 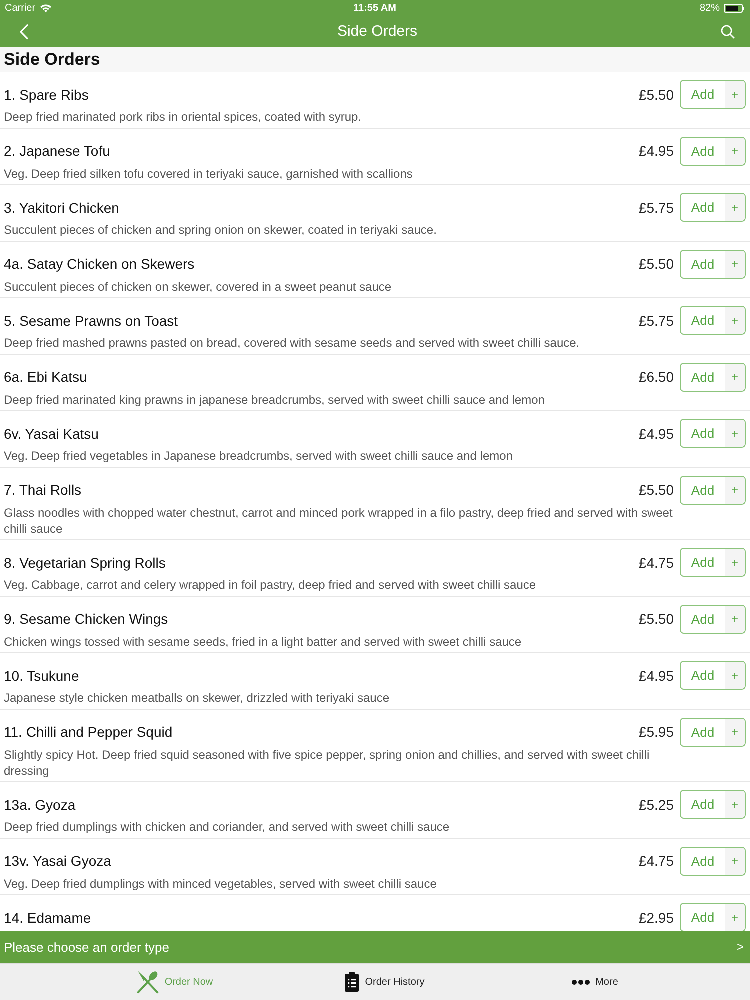 What do you see at coordinates (89, 732) in the screenshot?
I see `item-name: 11. Chilli and Pepper Squid` at bounding box center [89, 732].